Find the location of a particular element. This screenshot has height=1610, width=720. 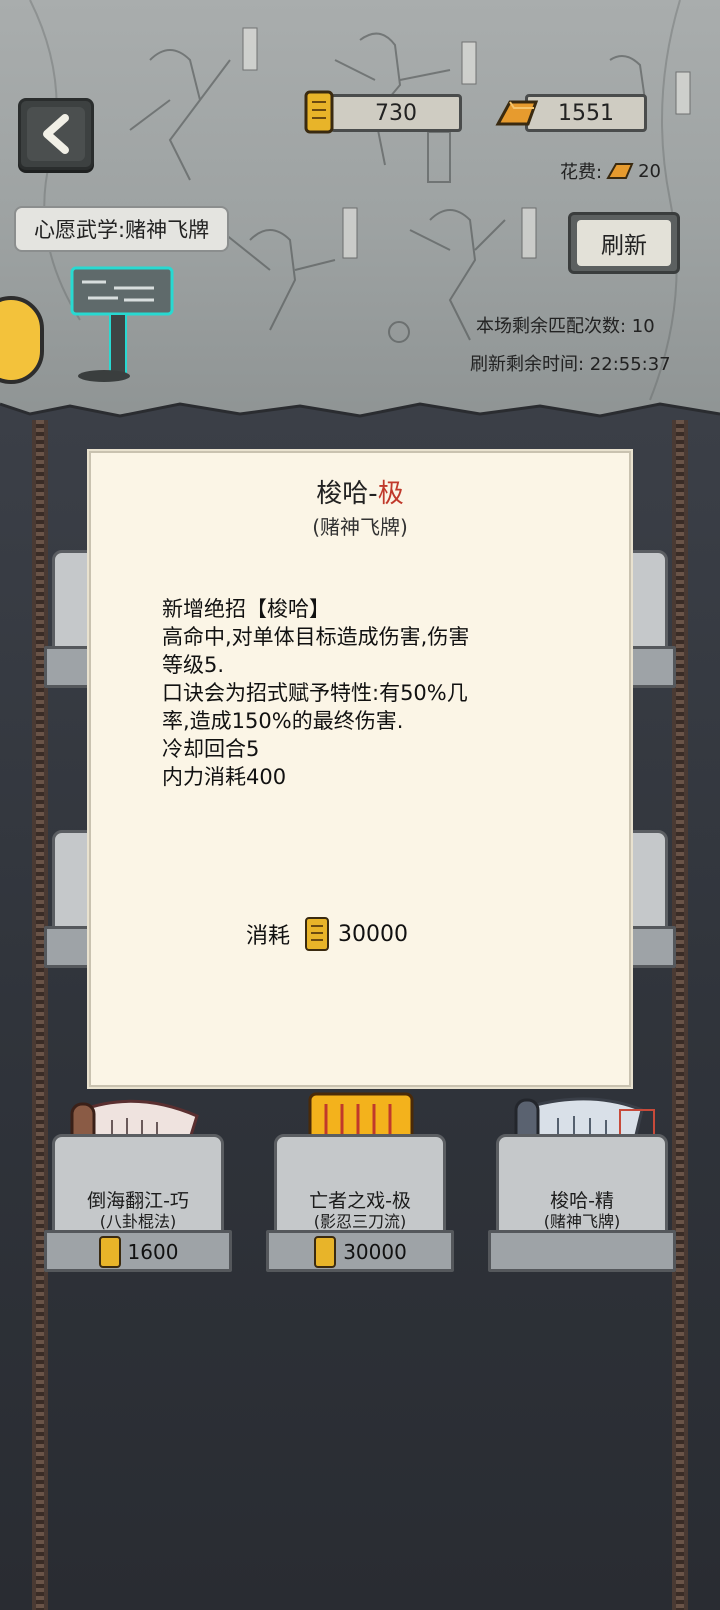

signpost-icon is located at coordinates (124, 323).